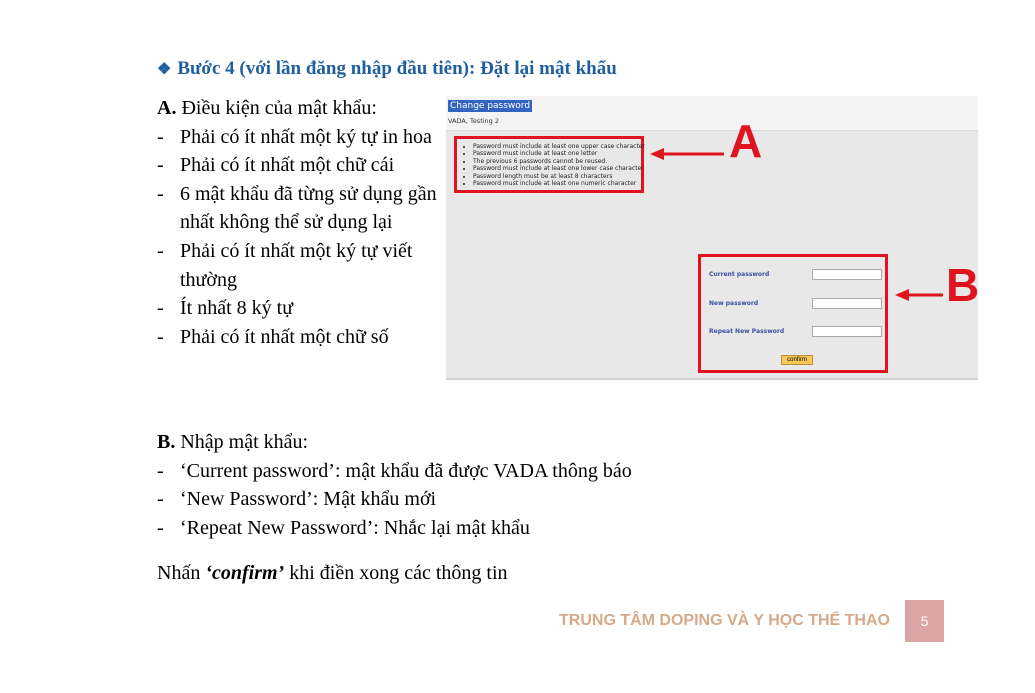  Describe the element at coordinates (746, 141) in the screenshot. I see `callout-a: A` at that location.